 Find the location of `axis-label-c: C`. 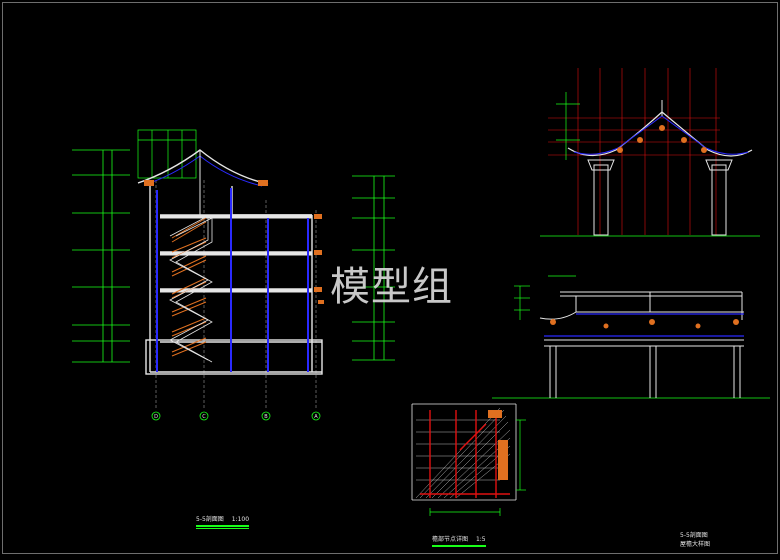

axis-label-c: C is located at coordinates (204, 417).